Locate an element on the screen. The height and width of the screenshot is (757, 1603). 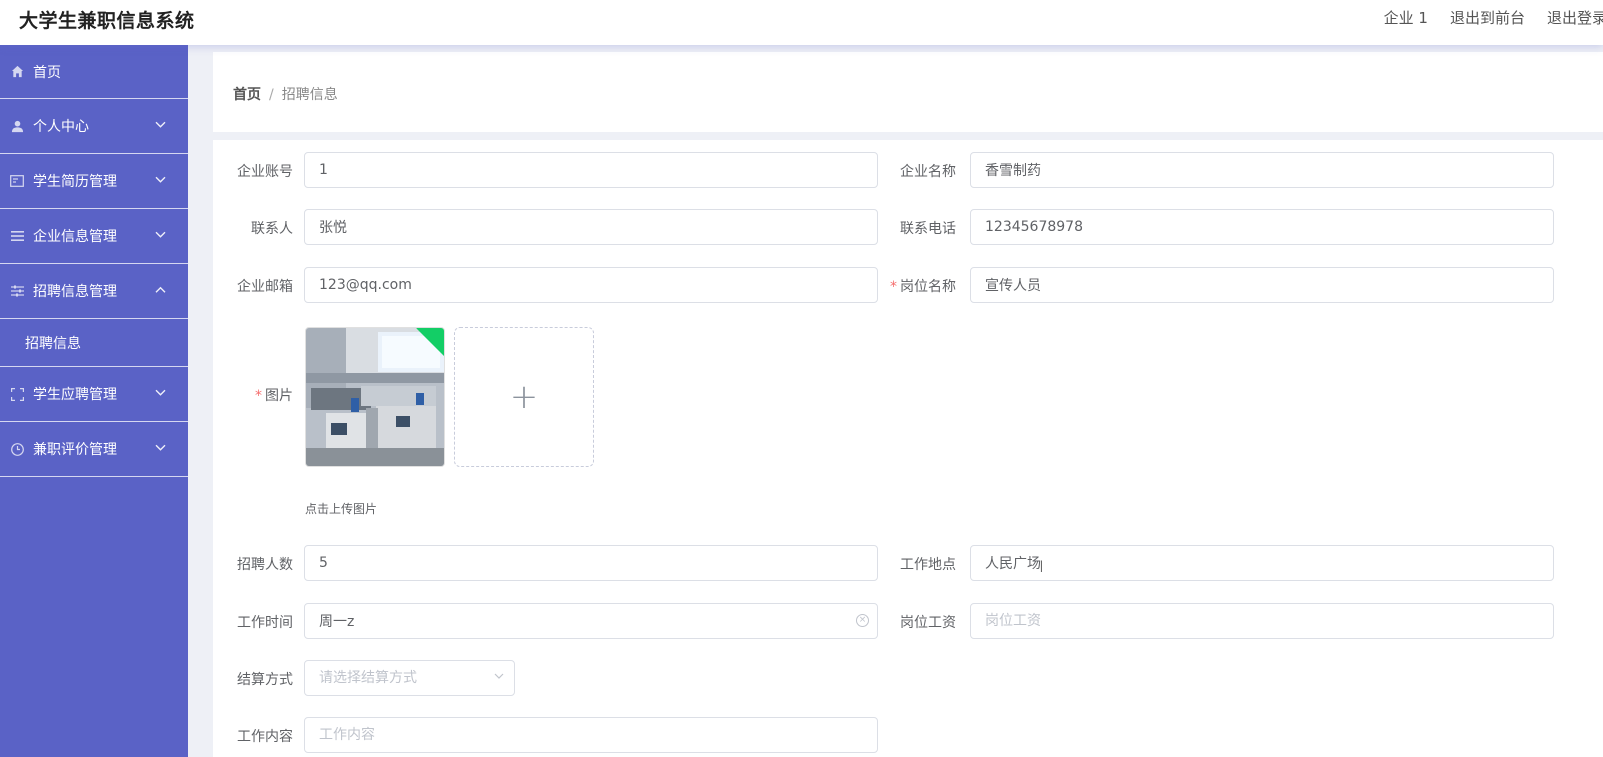
upload-image-button: + is located at coordinates (524, 397).